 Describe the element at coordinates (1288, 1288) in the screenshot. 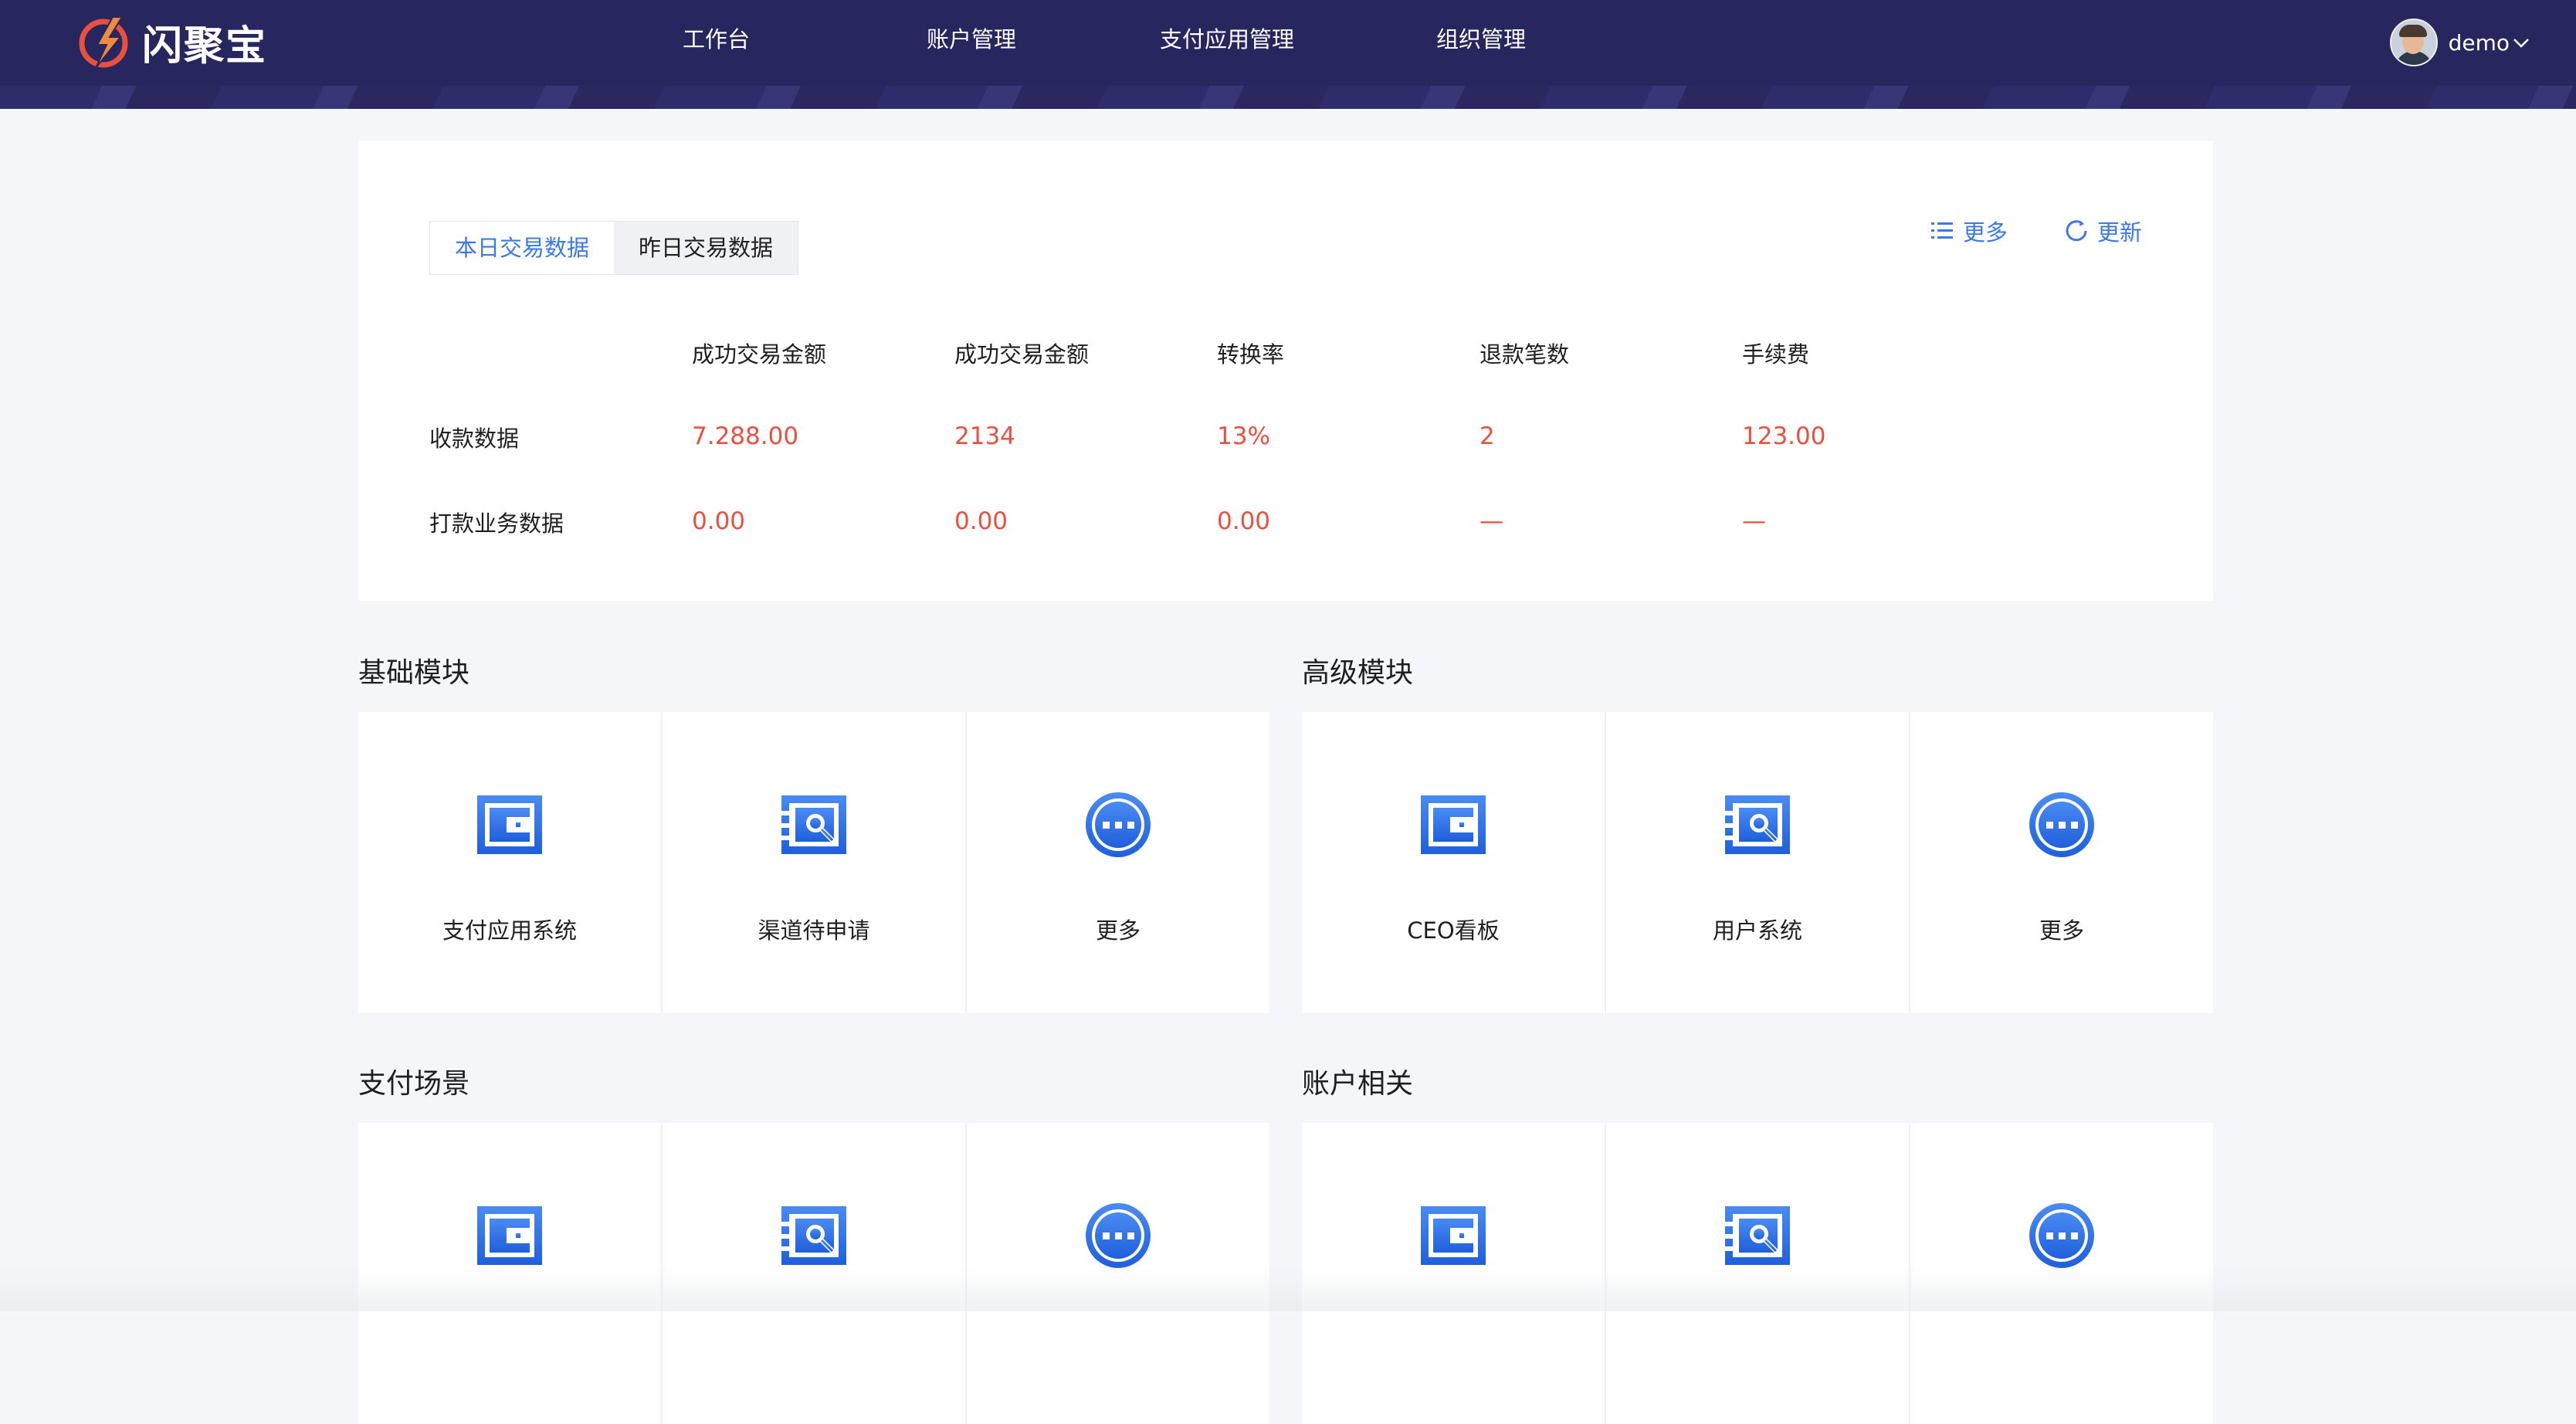

I see `bottom-shadow` at that location.